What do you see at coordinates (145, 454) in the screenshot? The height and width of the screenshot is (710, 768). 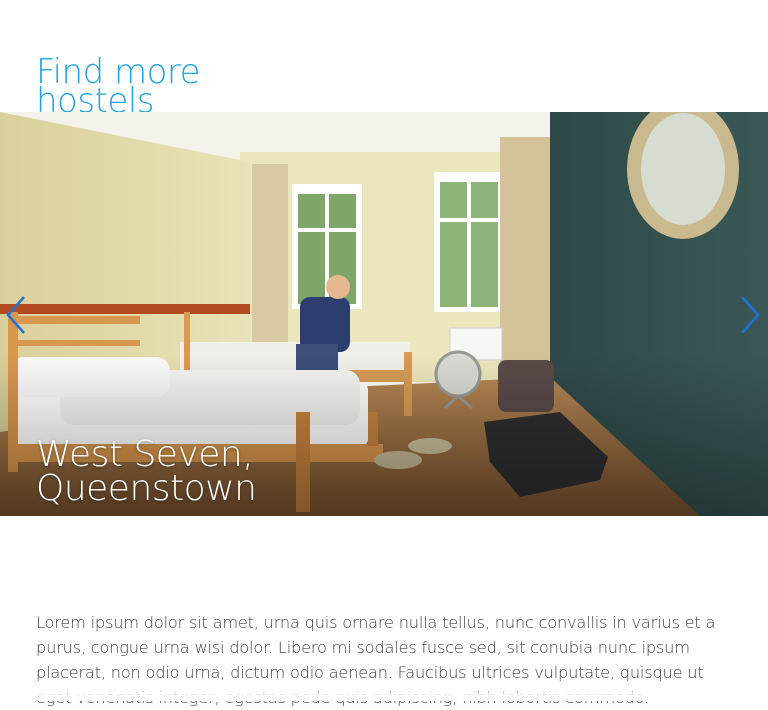 I see `hostel-name-line1: West Seven,` at bounding box center [145, 454].